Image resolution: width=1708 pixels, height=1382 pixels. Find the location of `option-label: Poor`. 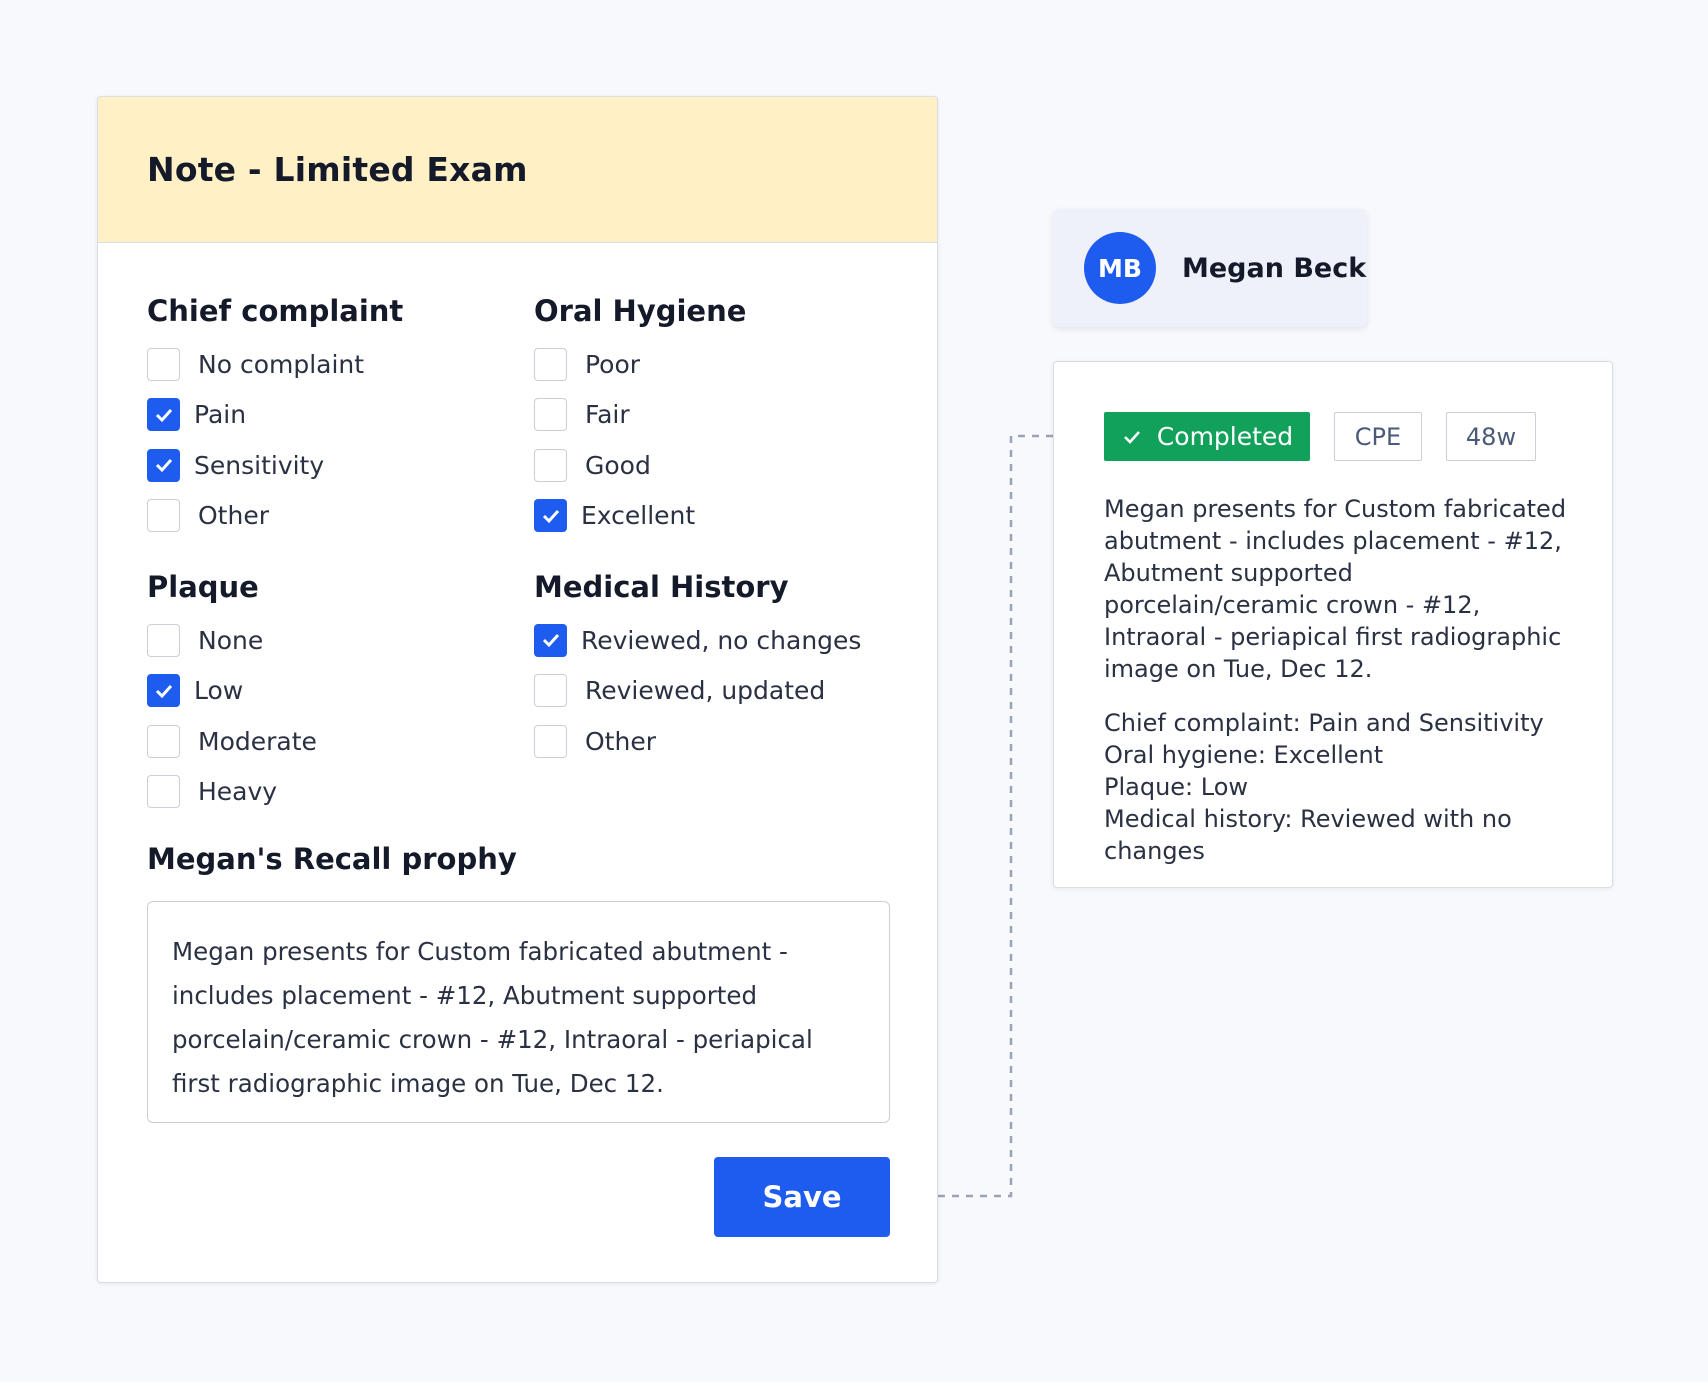

option-label: Poor is located at coordinates (613, 364).